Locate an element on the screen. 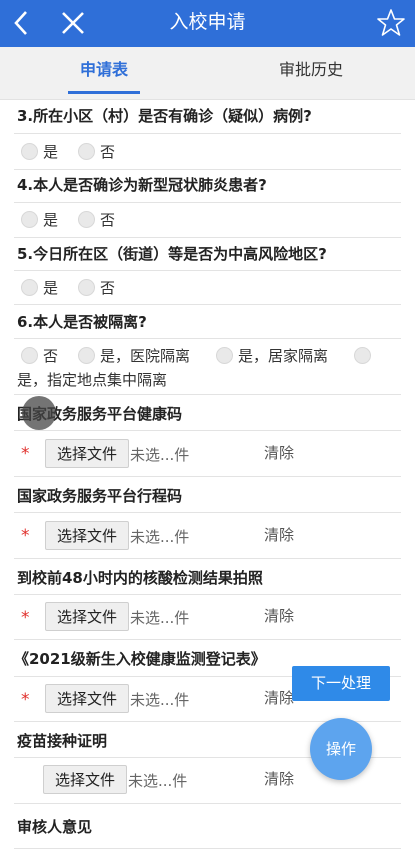 The width and height of the screenshot is (415, 868). touch-indicator is located at coordinates (39, 413).